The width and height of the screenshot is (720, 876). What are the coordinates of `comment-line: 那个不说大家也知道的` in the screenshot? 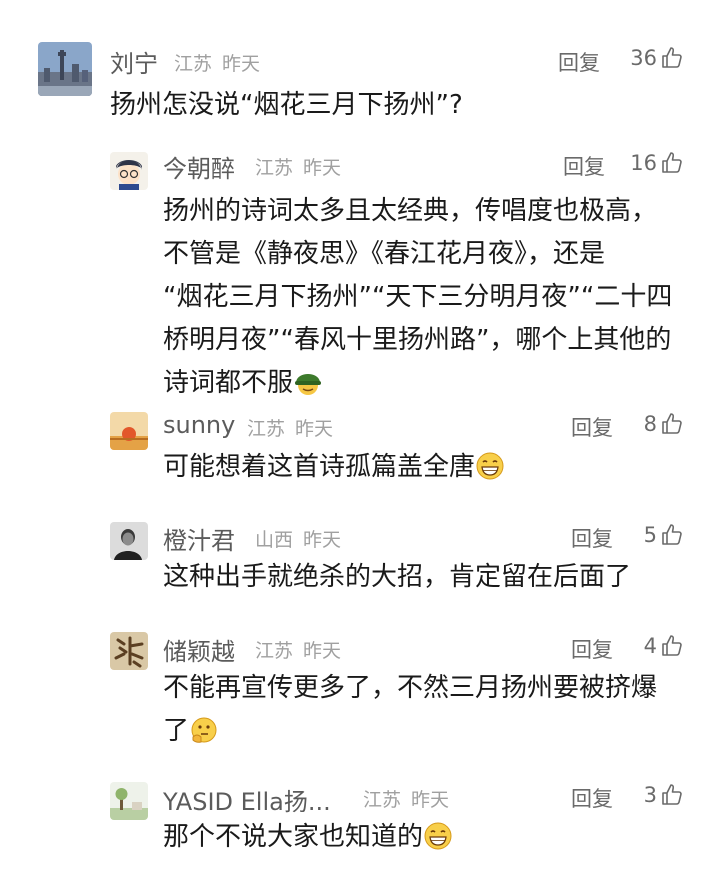 It's located at (308, 837).